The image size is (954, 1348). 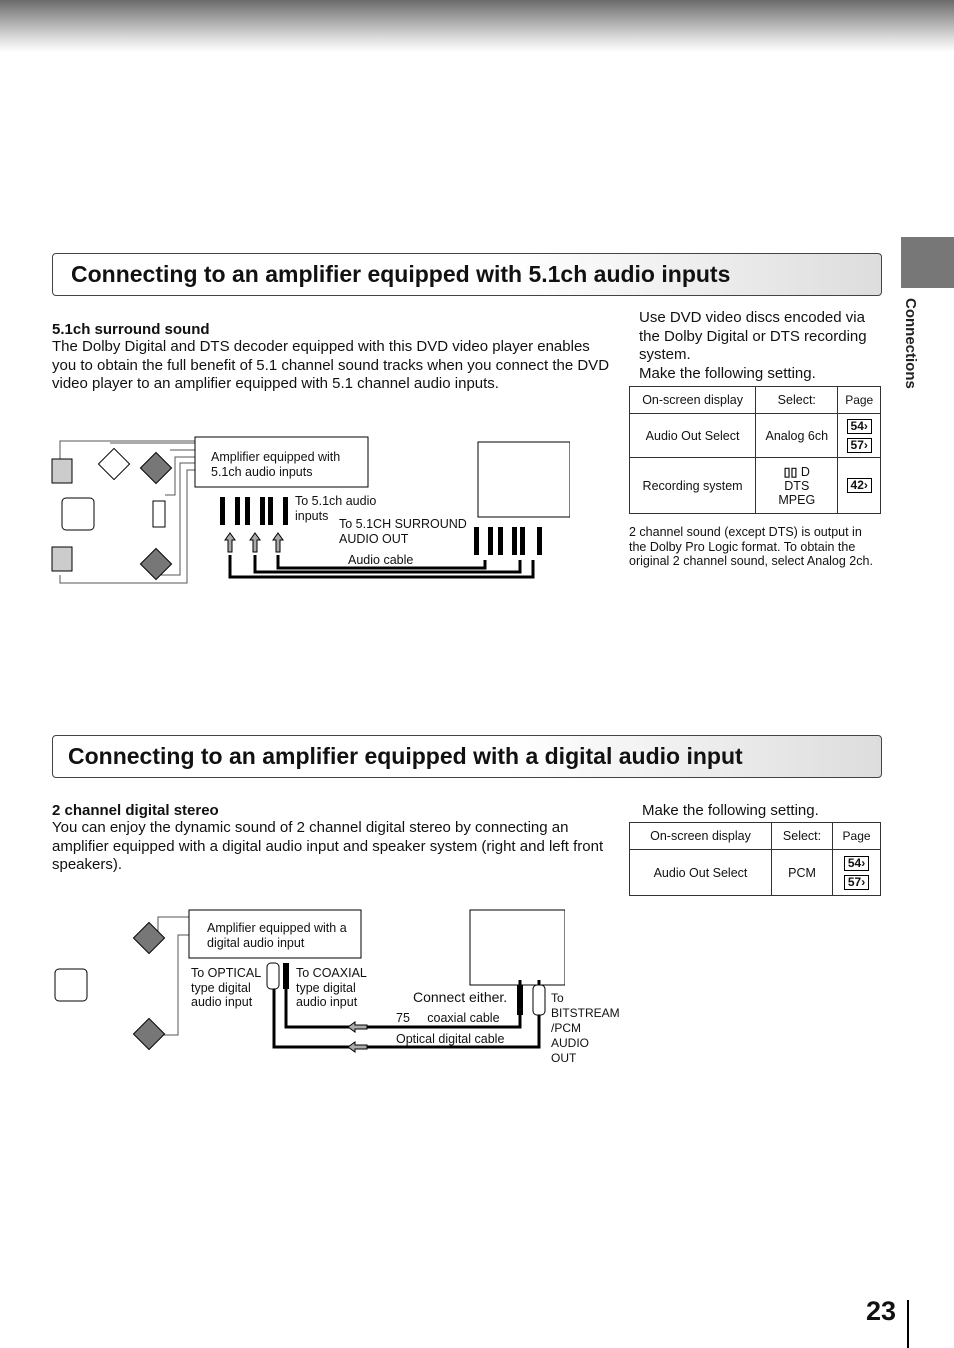 I want to click on side-tab-label: Connections, so click(x=910, y=343).